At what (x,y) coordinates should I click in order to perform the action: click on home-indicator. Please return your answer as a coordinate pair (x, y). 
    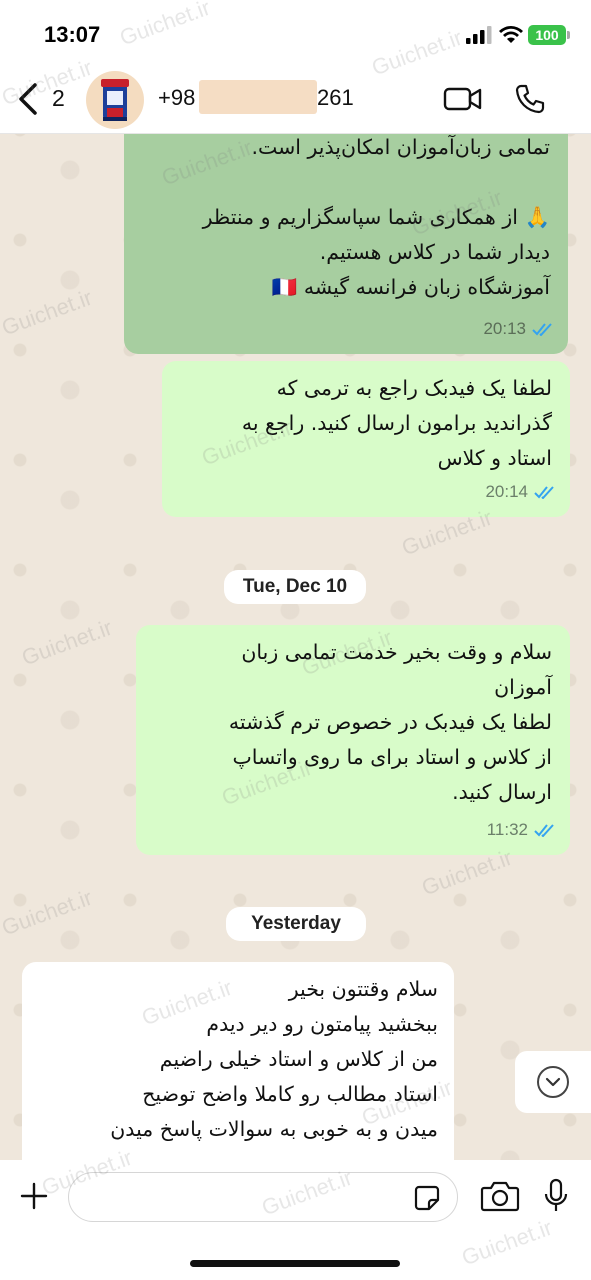
    Looking at the image, I should click on (295, 1263).